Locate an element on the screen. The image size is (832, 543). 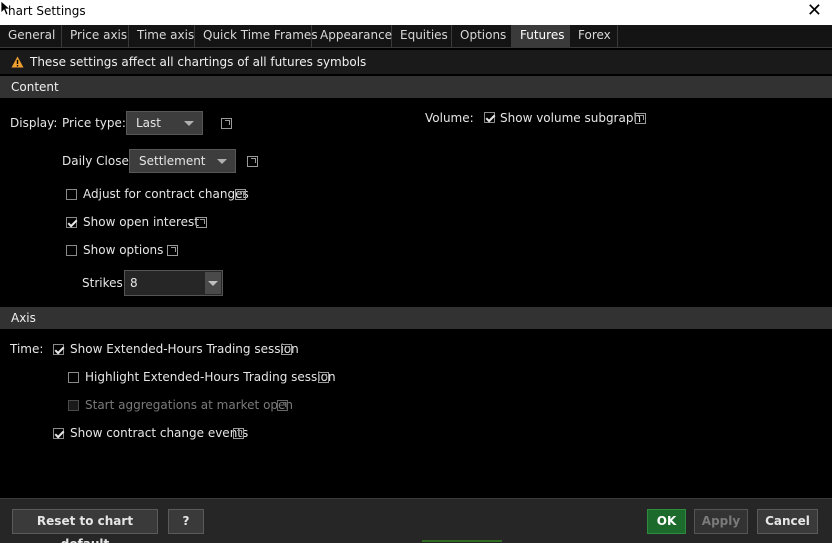
window-title: hart Settings is located at coordinates (47, 11).